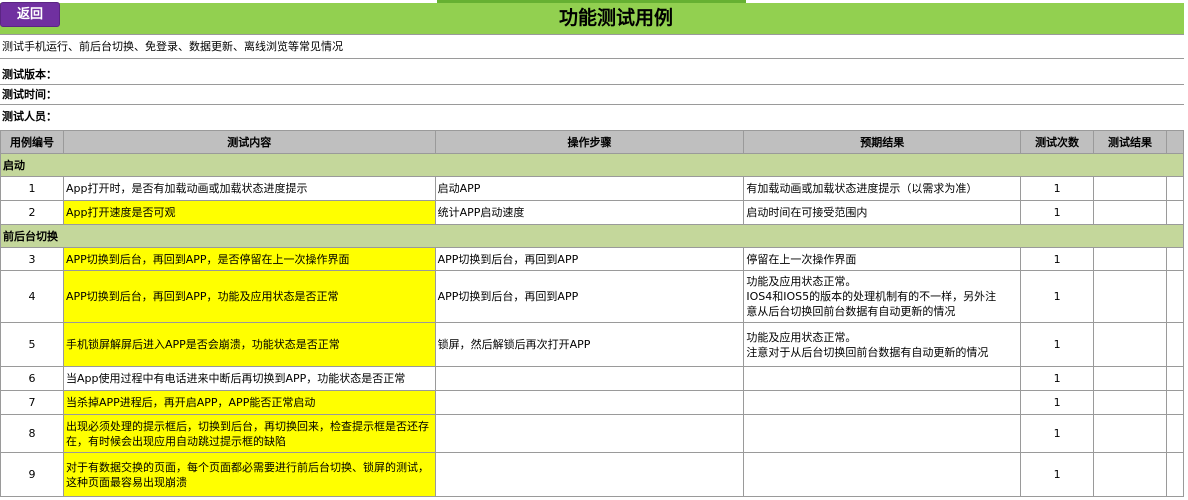 This screenshot has width=1188, height=500. What do you see at coordinates (1130, 142) in the screenshot?
I see `column-header: 测试结果` at bounding box center [1130, 142].